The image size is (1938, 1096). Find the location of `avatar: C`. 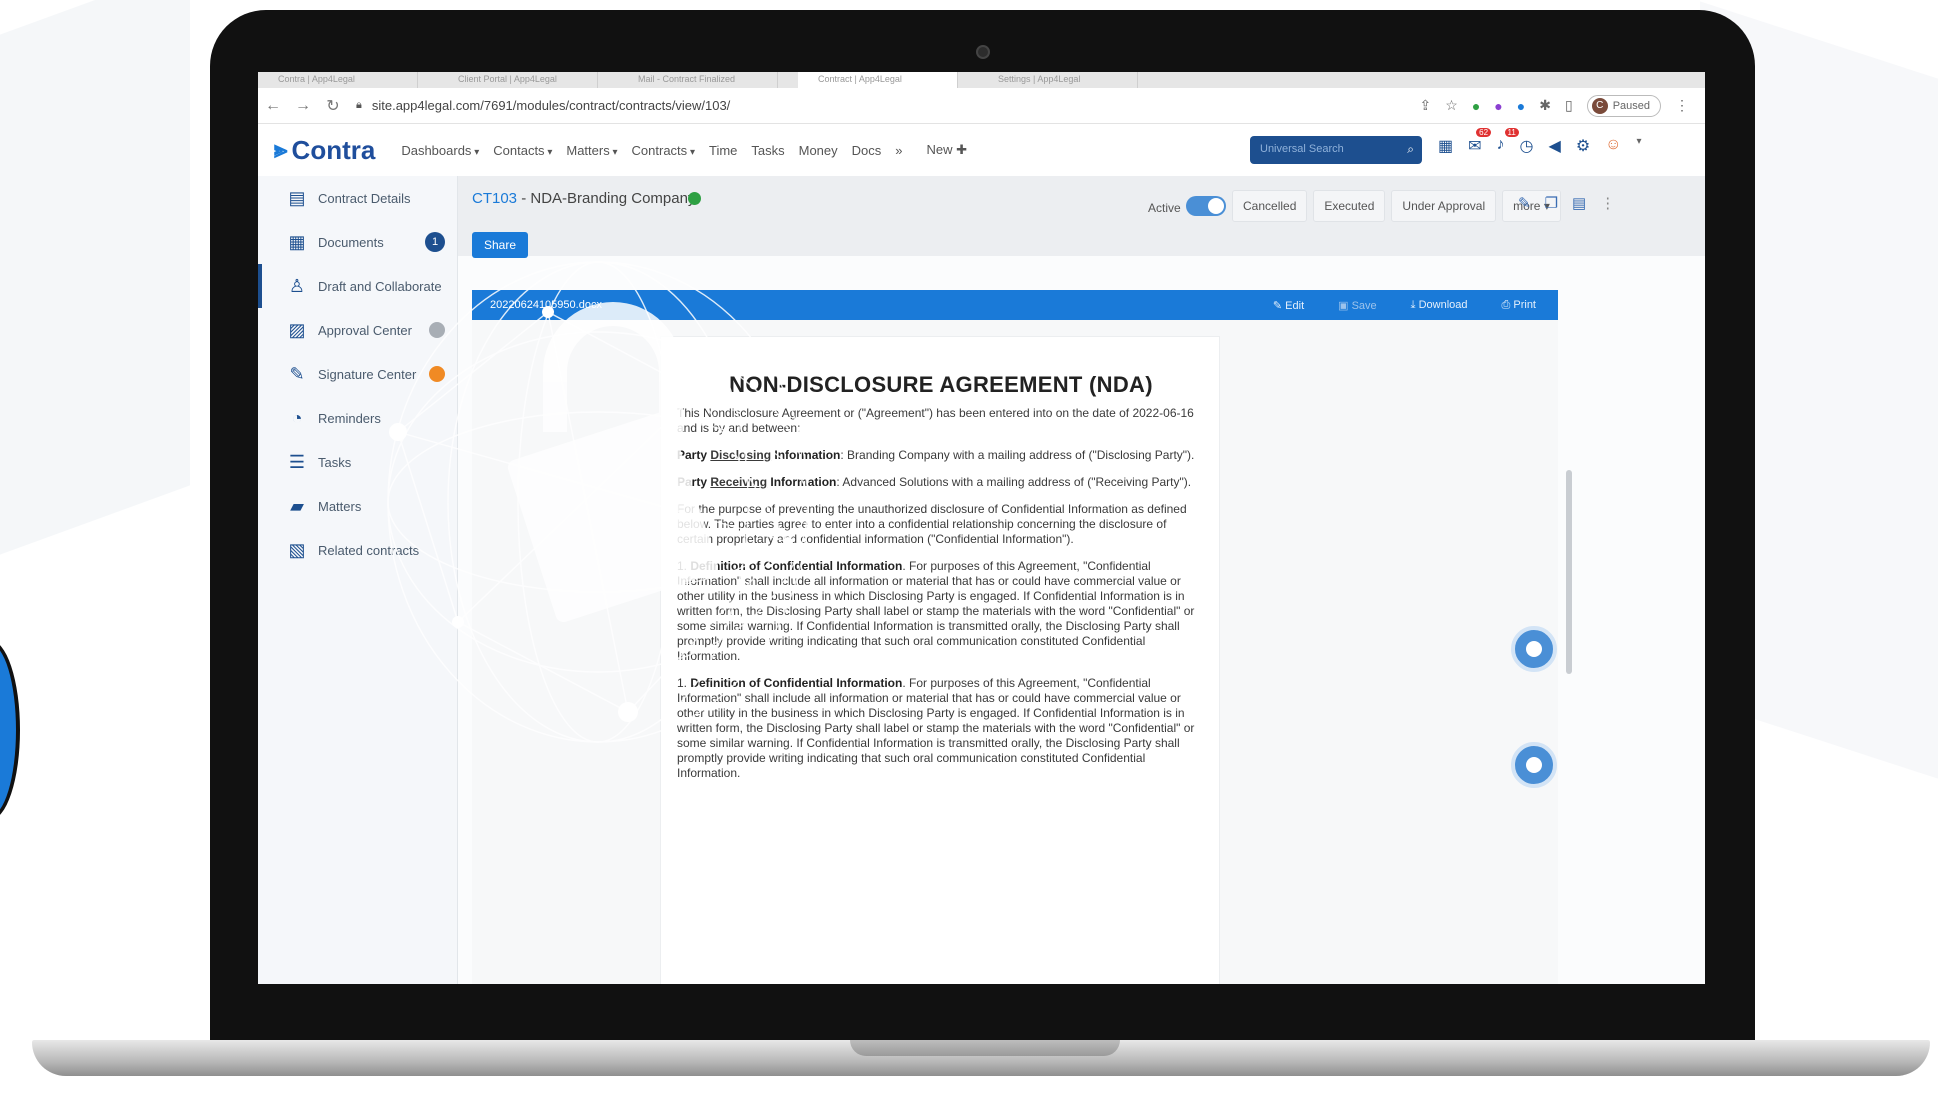

avatar: C is located at coordinates (1599, 105).